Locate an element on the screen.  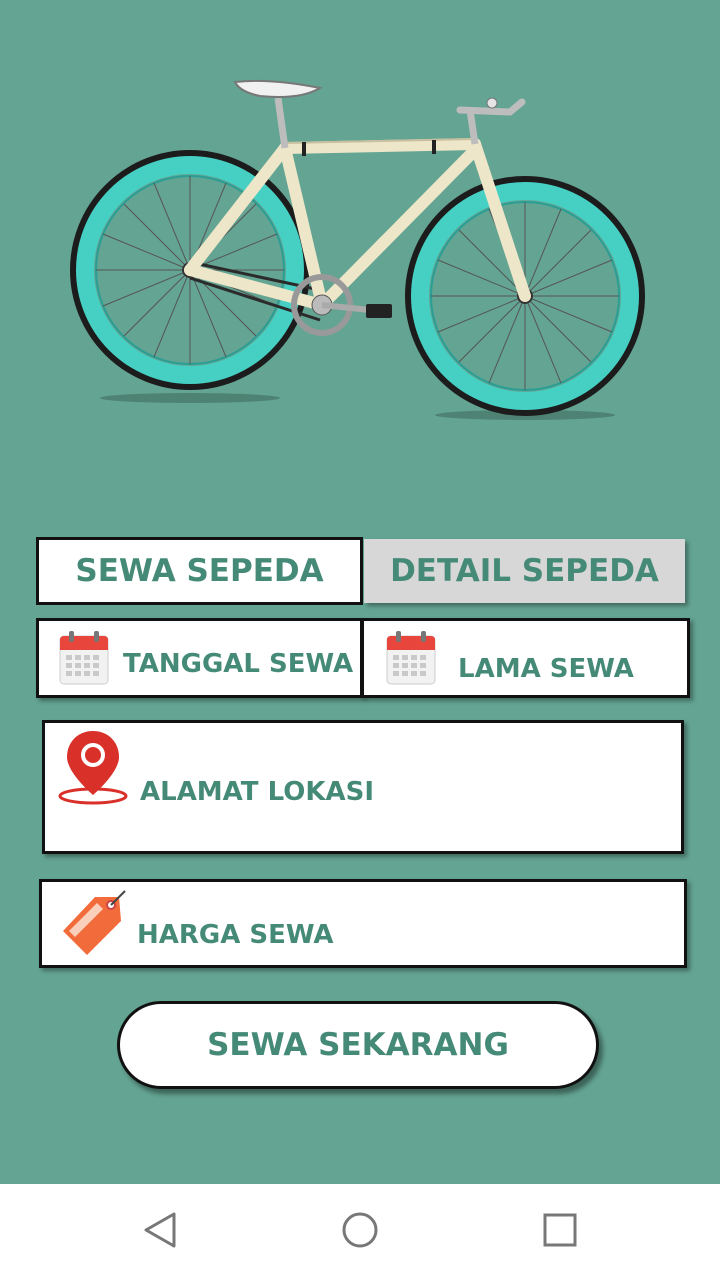
rent-duration-label: LAMA SEWA is located at coordinates (546, 669).